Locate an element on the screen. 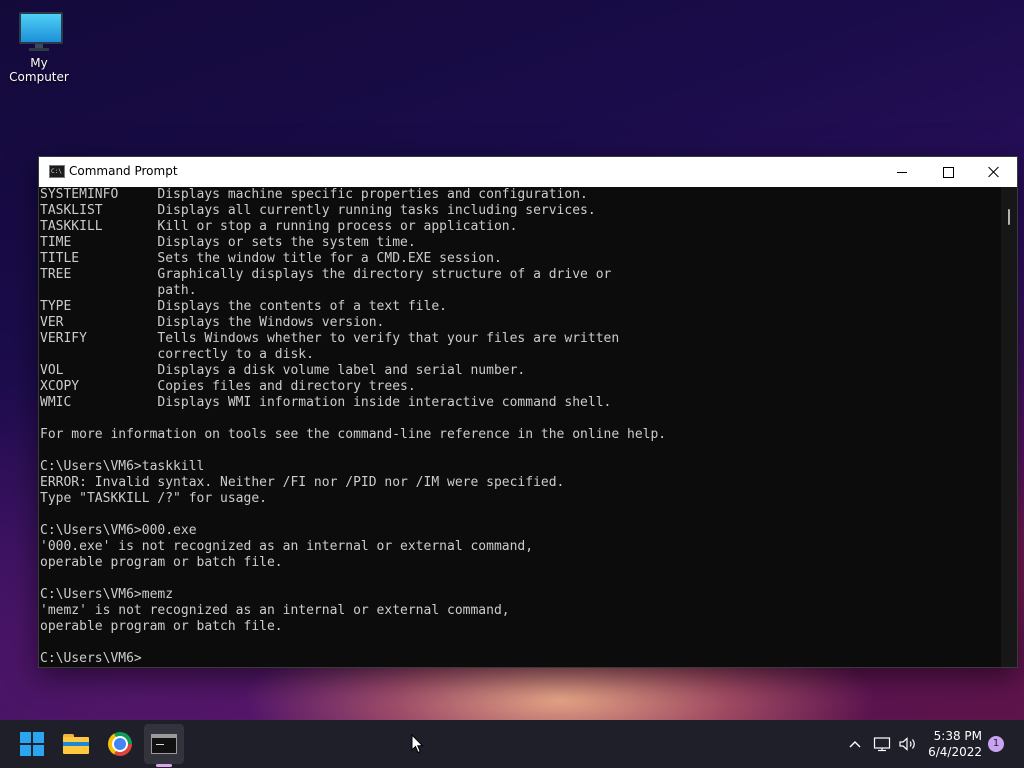 The height and width of the screenshot is (768, 1024). network-icon is located at coordinates (882, 744).